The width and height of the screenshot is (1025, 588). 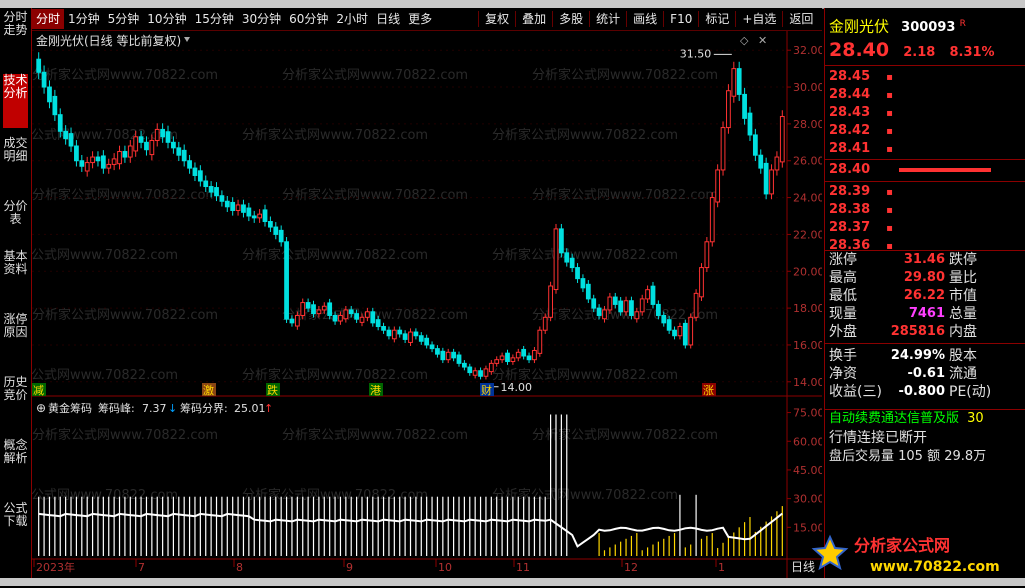 I want to click on tool-button: F10, so click(x=681, y=19).